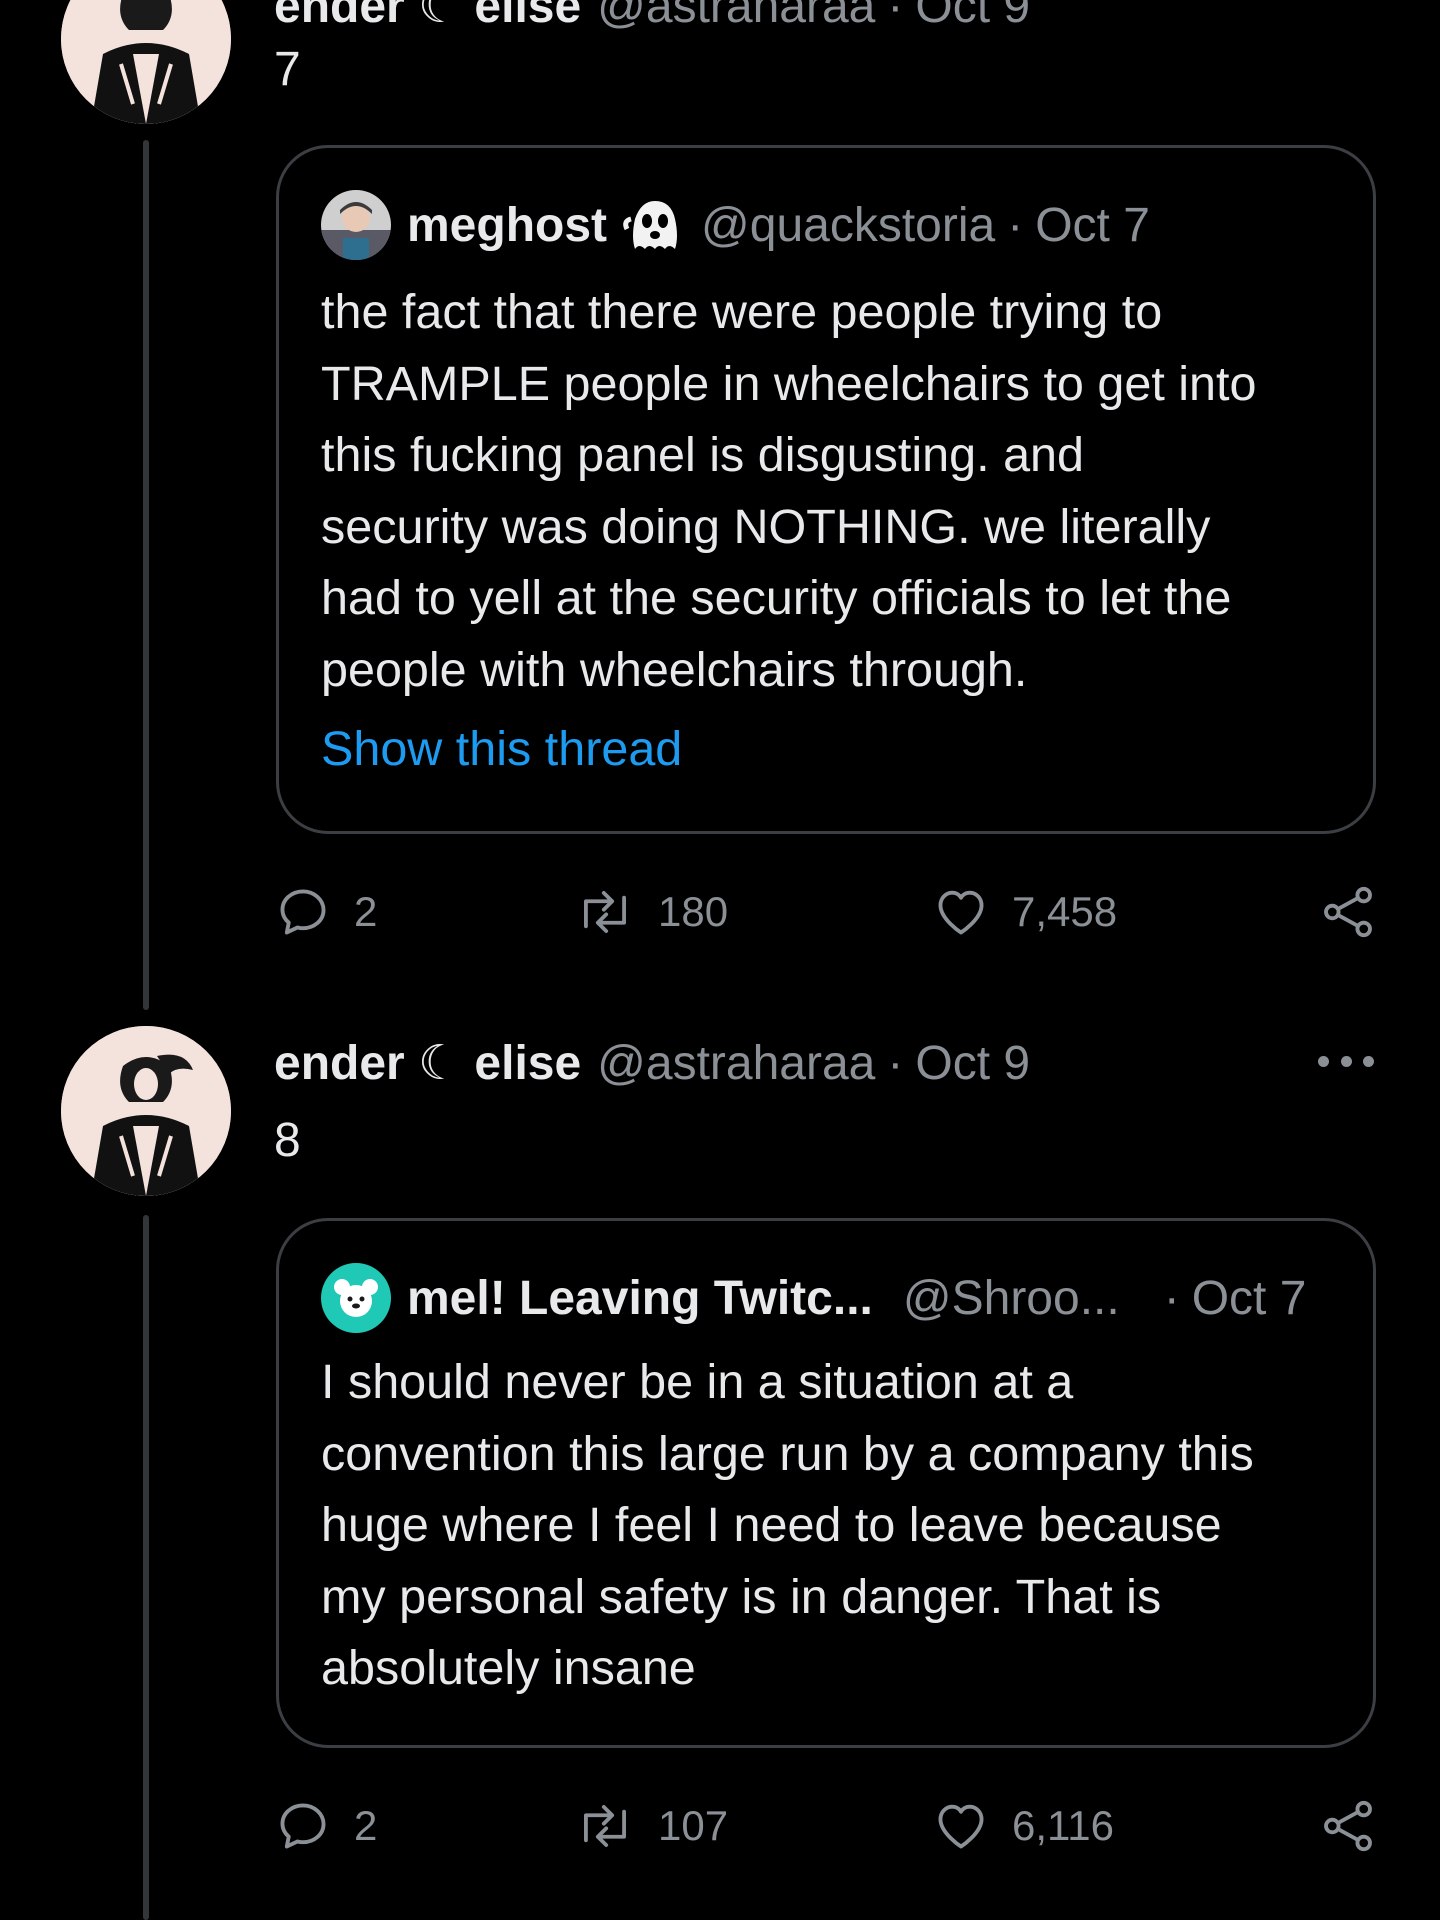 This screenshot has width=1440, height=1920. Describe the element at coordinates (829, 912) in the screenshot. I see `tweet-actions: 2 180 7,458` at that location.